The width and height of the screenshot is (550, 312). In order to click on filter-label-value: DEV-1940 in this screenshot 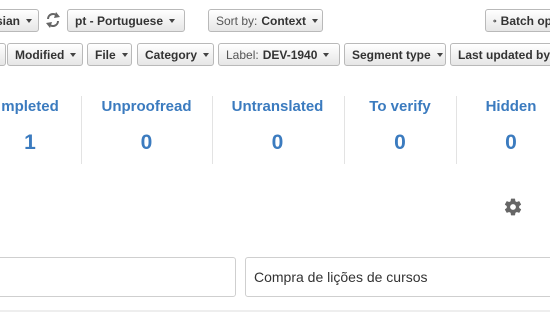, I will do `click(290, 54)`.